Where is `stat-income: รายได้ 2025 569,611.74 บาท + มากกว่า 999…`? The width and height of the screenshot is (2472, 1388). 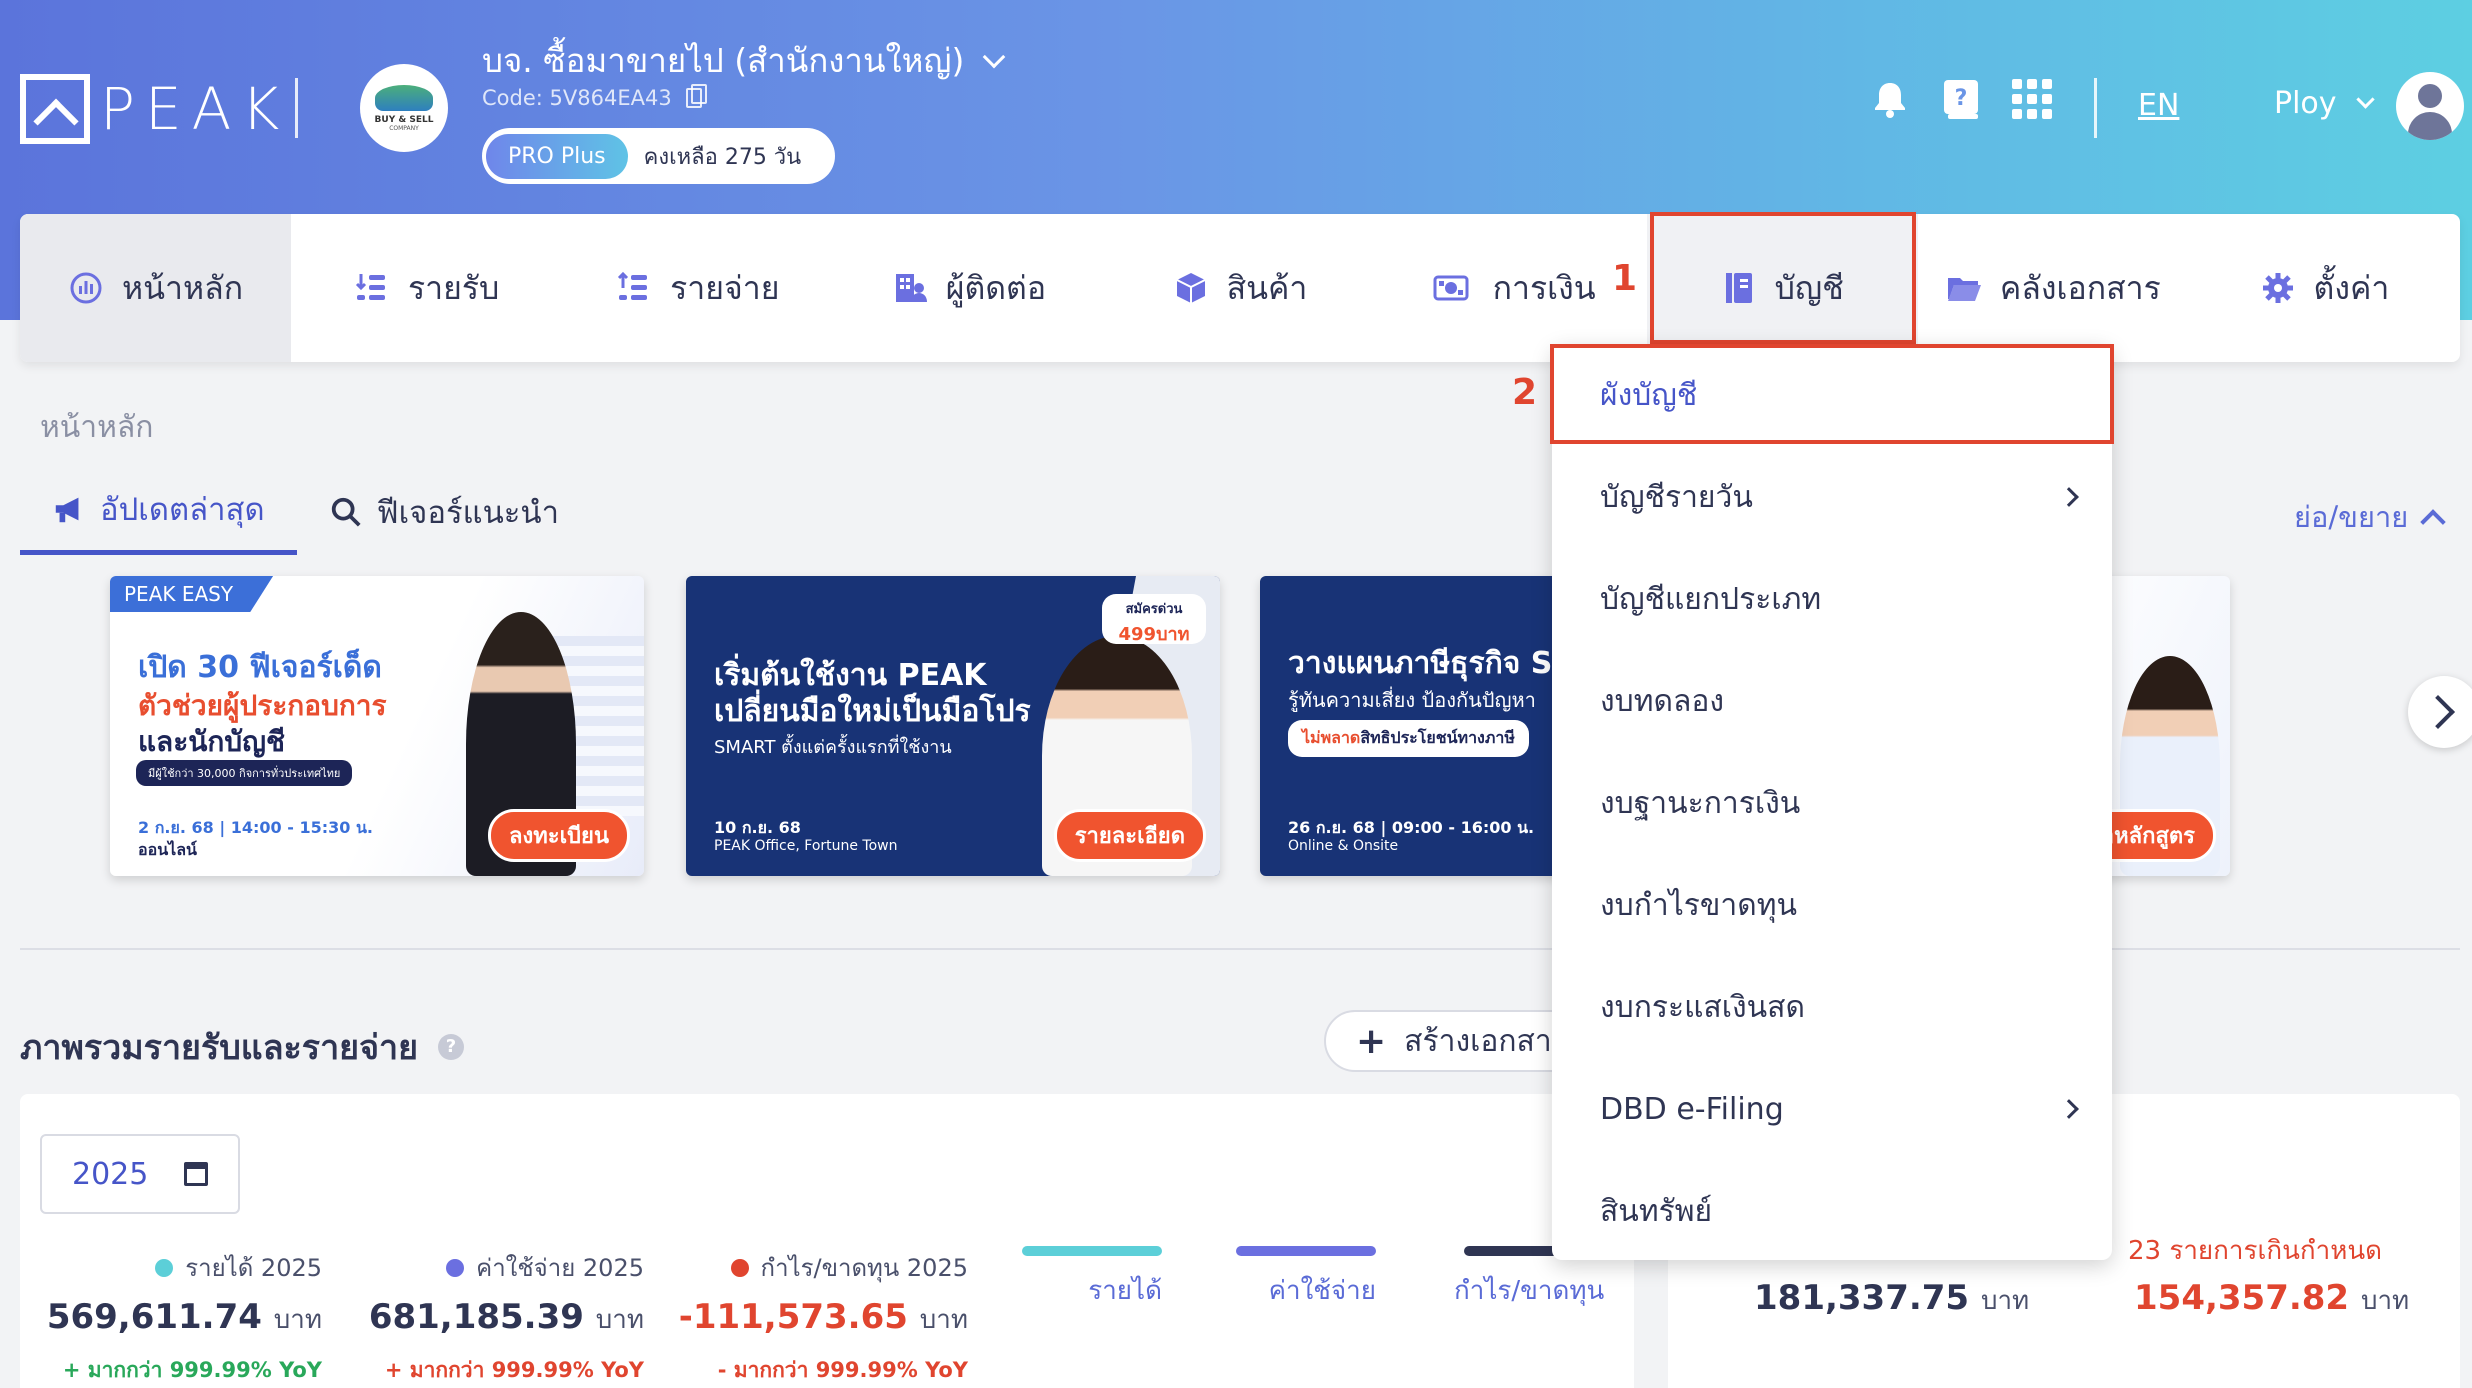 stat-income: รายได้ 2025 569,611.74 บาท + มากกว่า 999… is located at coordinates (184, 1317).